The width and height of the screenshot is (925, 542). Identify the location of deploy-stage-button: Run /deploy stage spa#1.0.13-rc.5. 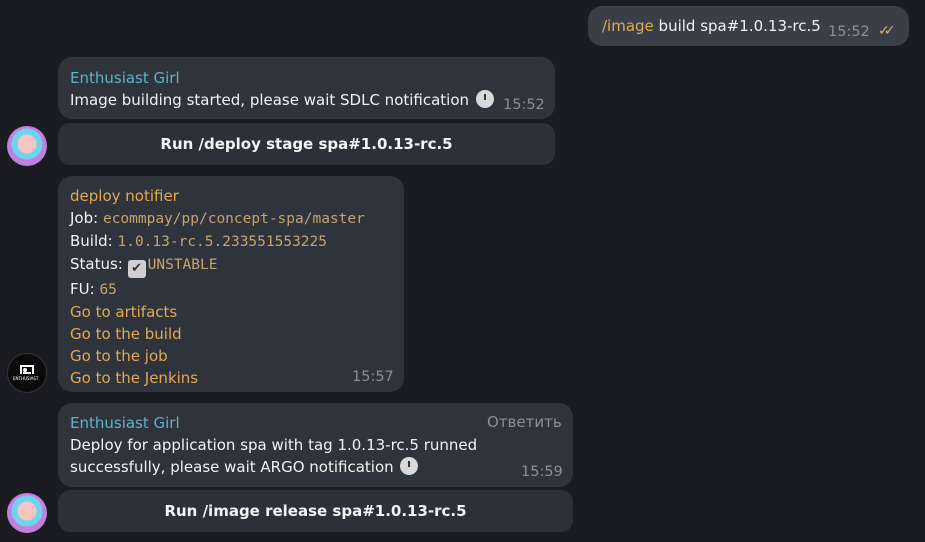
(306, 144).